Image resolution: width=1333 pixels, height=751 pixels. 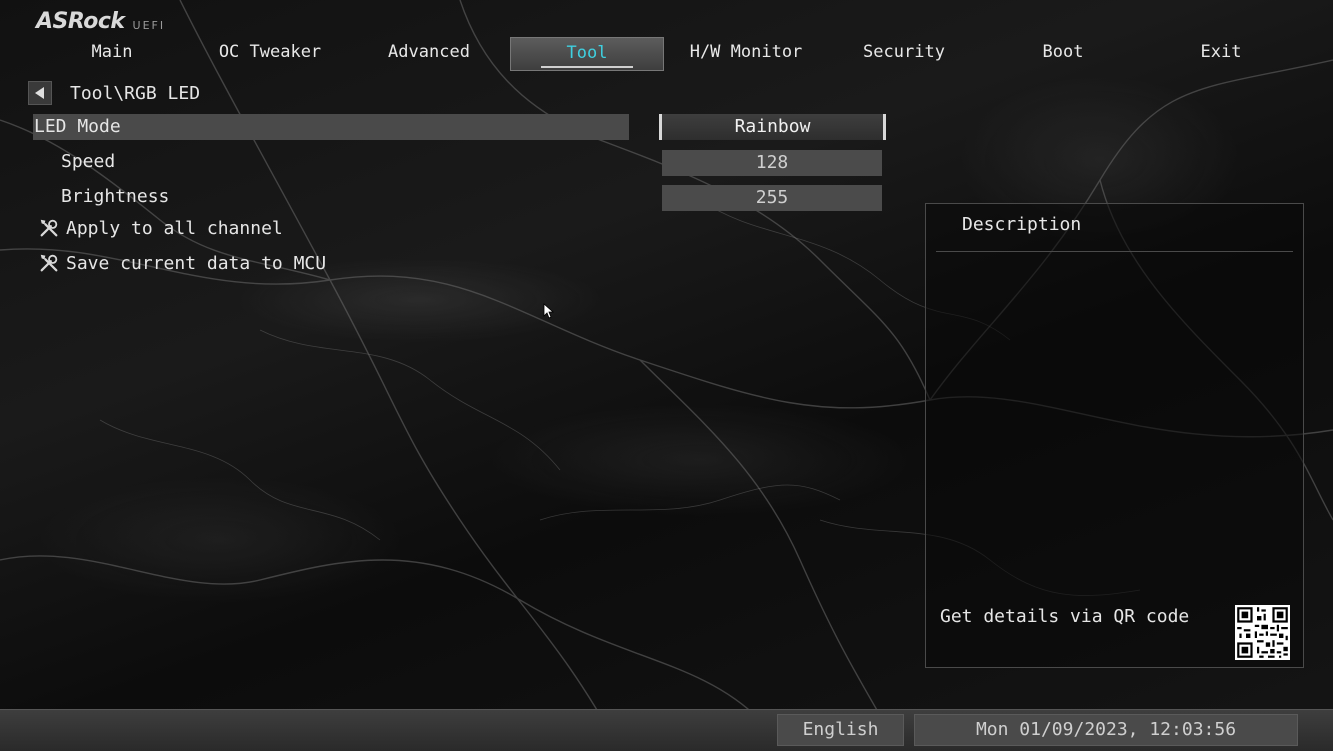 I want to click on status-footer: English Mon 01/09/2023, 12:03:56, so click(x=666, y=730).